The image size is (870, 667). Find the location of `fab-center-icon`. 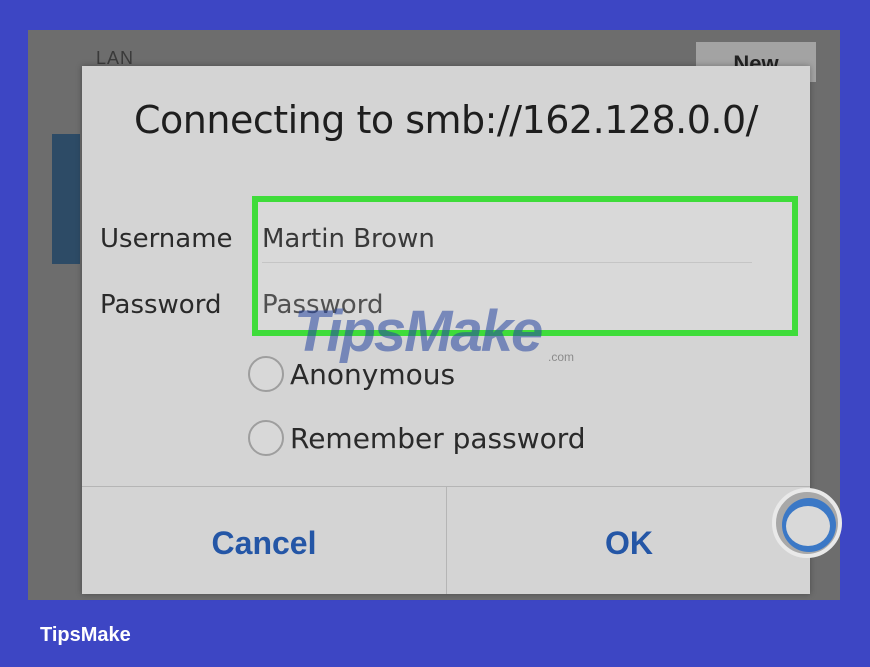

fab-center-icon is located at coordinates (808, 526).